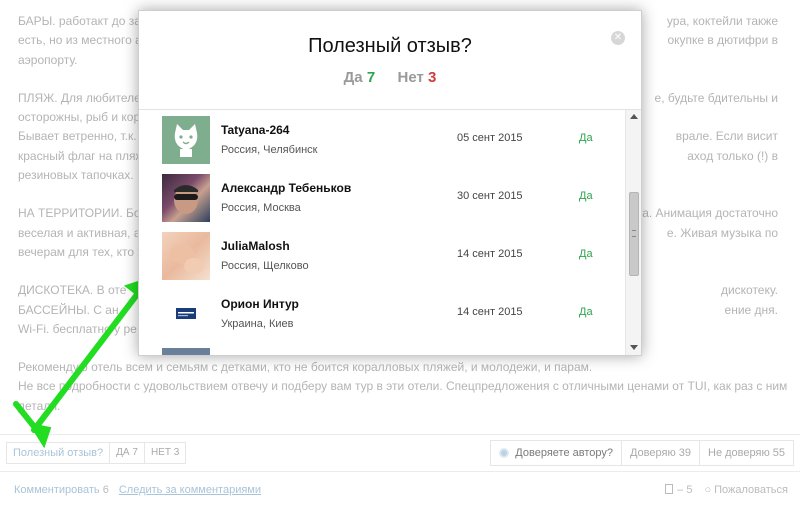 The height and width of the screenshot is (512, 800). Describe the element at coordinates (746, 453) in the screenshot. I see `distrust-button: Не доверяю 55` at that location.